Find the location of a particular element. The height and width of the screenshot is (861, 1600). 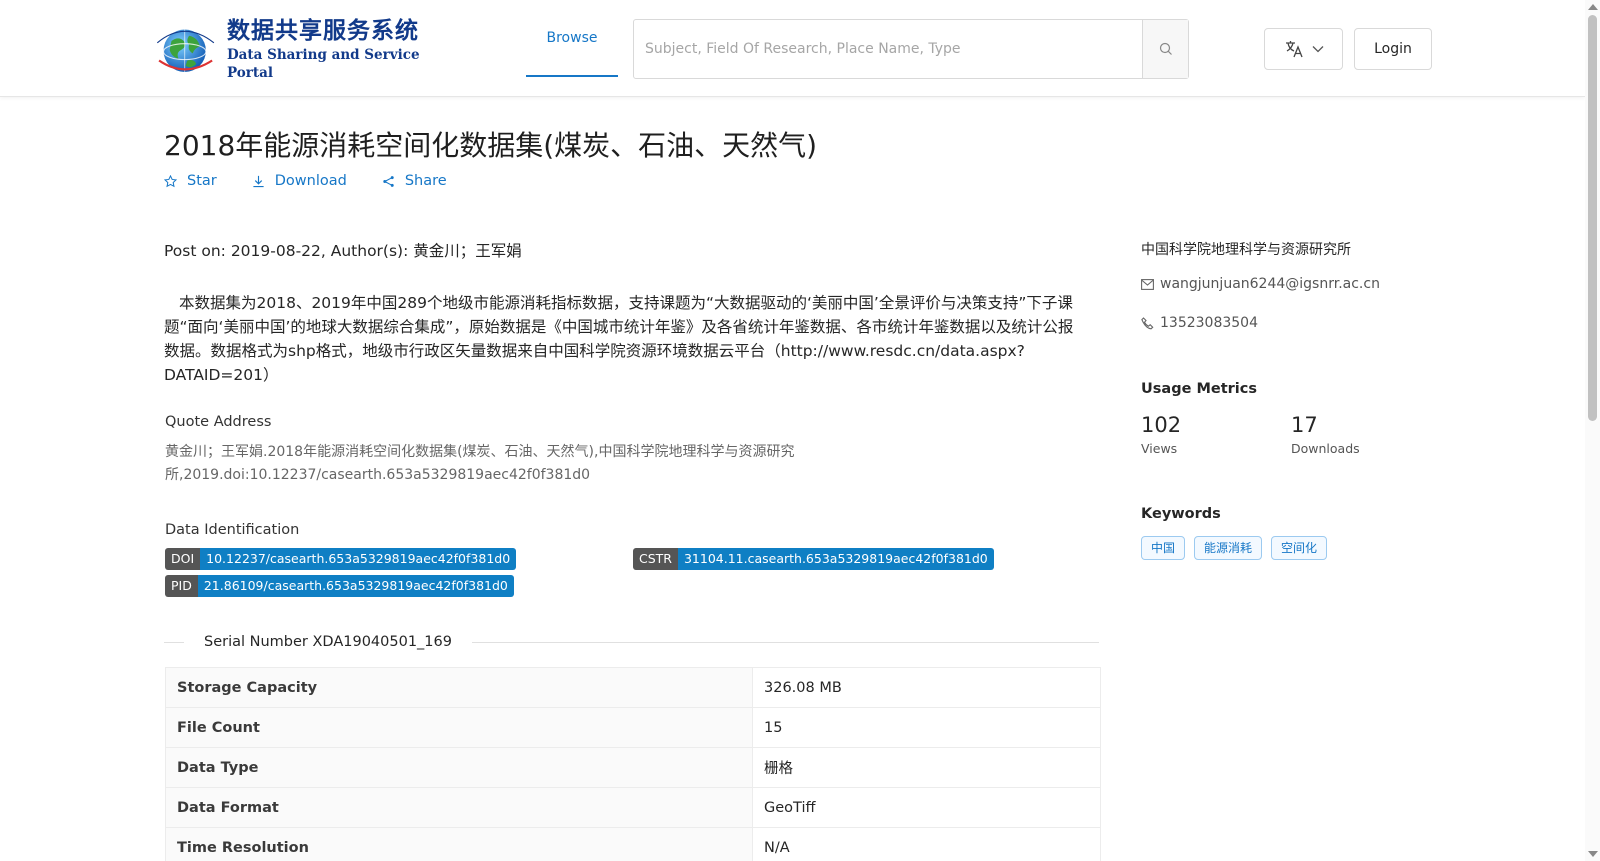

spec-value: GeoTiff is located at coordinates (926, 807).